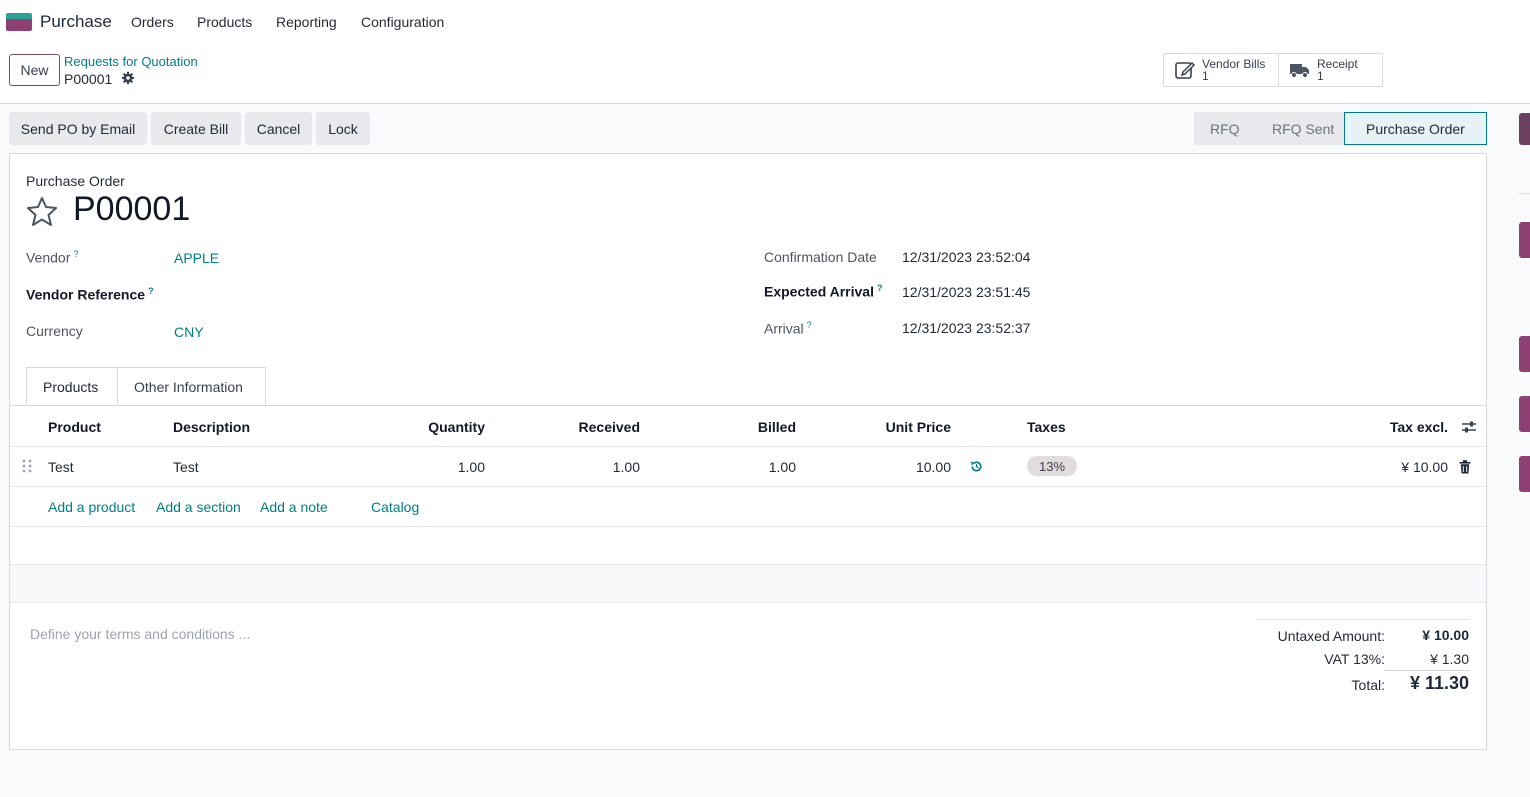 The image size is (1530, 797). I want to click on untaxed-amount-label: Untaxed Amount:, so click(1331, 636).